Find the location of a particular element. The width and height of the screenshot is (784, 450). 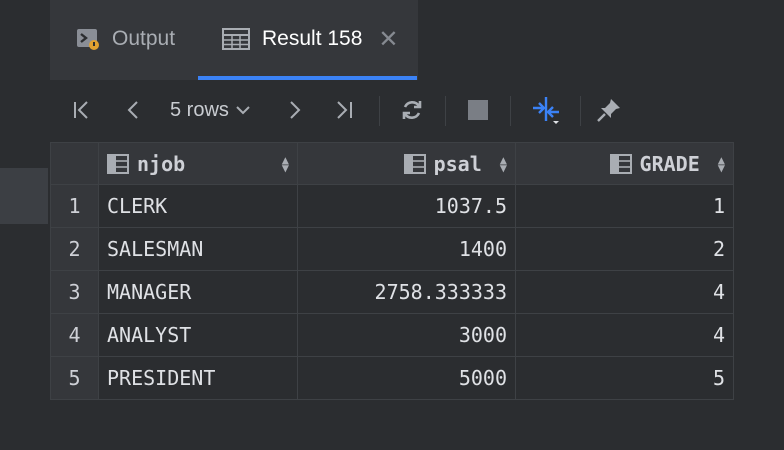

row-number: 1 is located at coordinates (74, 206).